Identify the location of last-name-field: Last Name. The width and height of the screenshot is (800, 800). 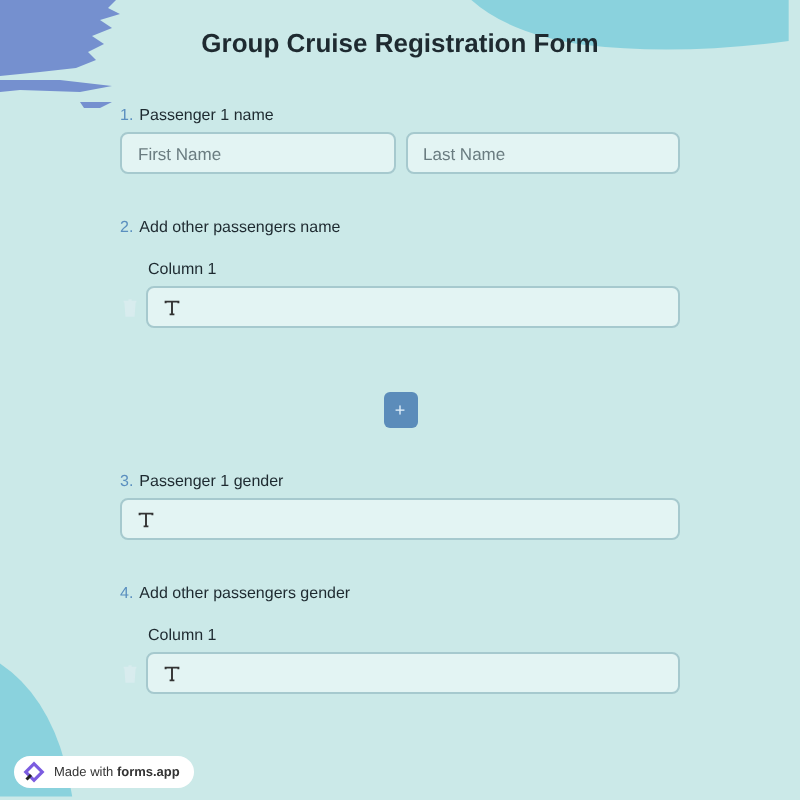
(542, 153).